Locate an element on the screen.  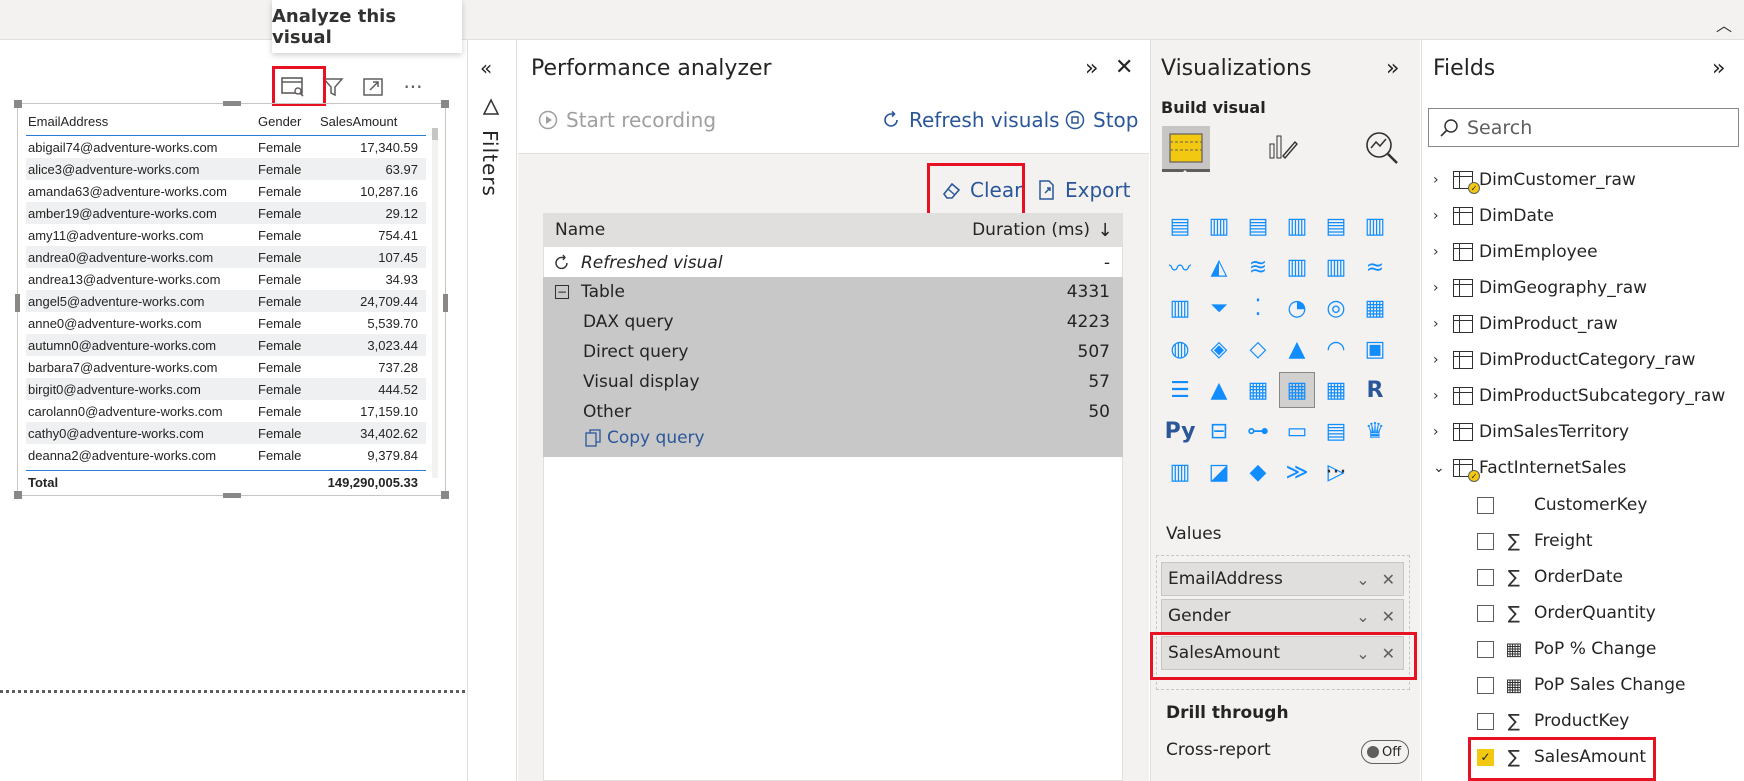
treemap-icon: ▦ is located at coordinates (1375, 308).